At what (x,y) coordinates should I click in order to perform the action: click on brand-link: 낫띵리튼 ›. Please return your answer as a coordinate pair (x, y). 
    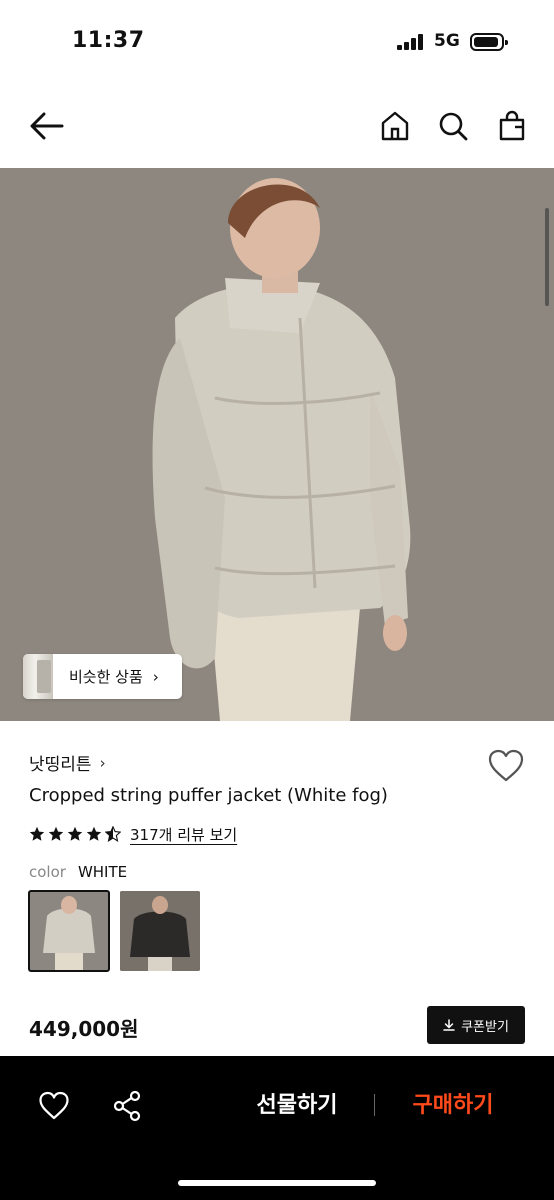
    Looking at the image, I should click on (67, 763).